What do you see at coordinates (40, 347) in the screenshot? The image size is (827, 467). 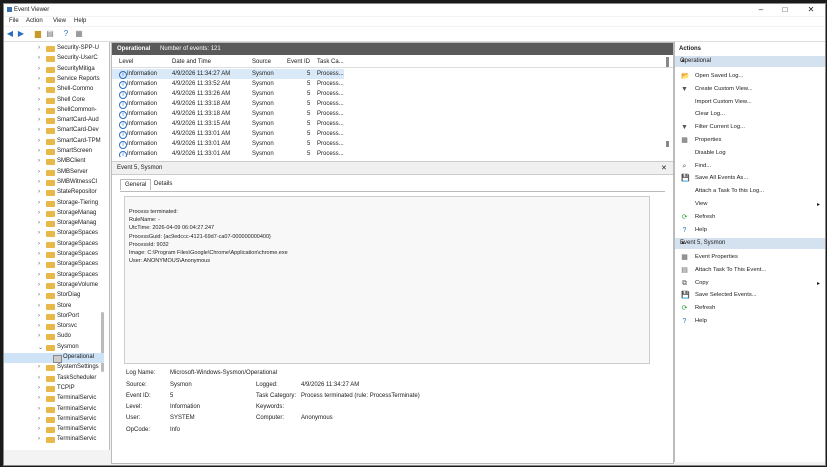 I see `chevron-down-icon: ⌄` at bounding box center [40, 347].